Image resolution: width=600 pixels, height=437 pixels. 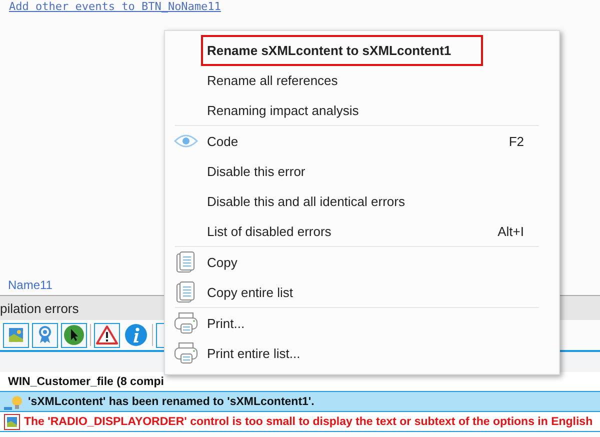 What do you see at coordinates (352, 231) in the screenshot?
I see `menu-item: List of disabled errors` at bounding box center [352, 231].